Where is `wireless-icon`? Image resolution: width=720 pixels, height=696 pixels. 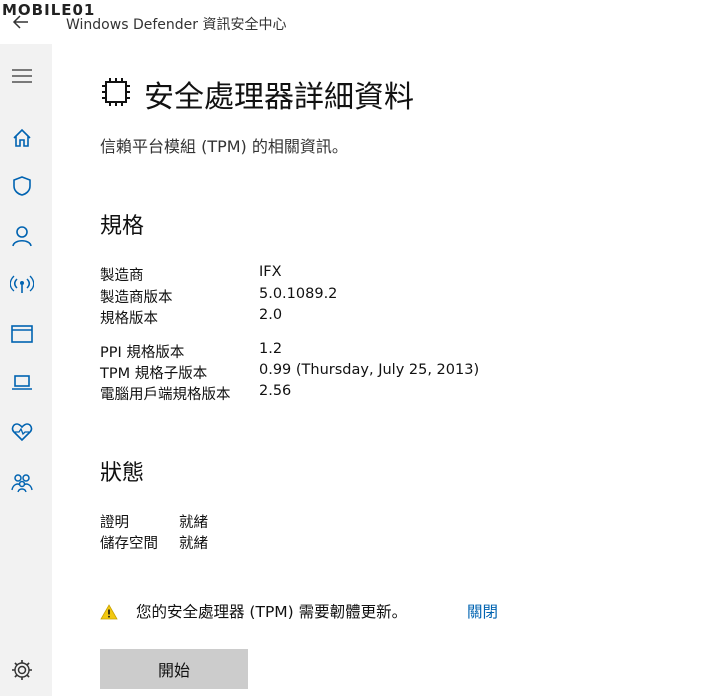 wireless-icon is located at coordinates (22, 284).